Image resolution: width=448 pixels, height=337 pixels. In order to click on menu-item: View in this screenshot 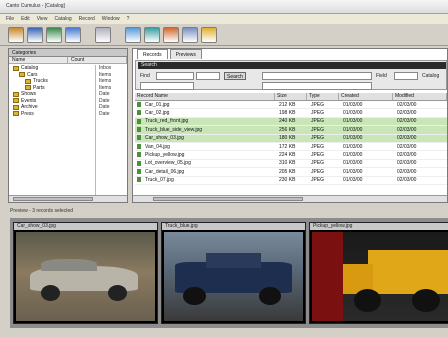, I will do `click(42, 19)`.